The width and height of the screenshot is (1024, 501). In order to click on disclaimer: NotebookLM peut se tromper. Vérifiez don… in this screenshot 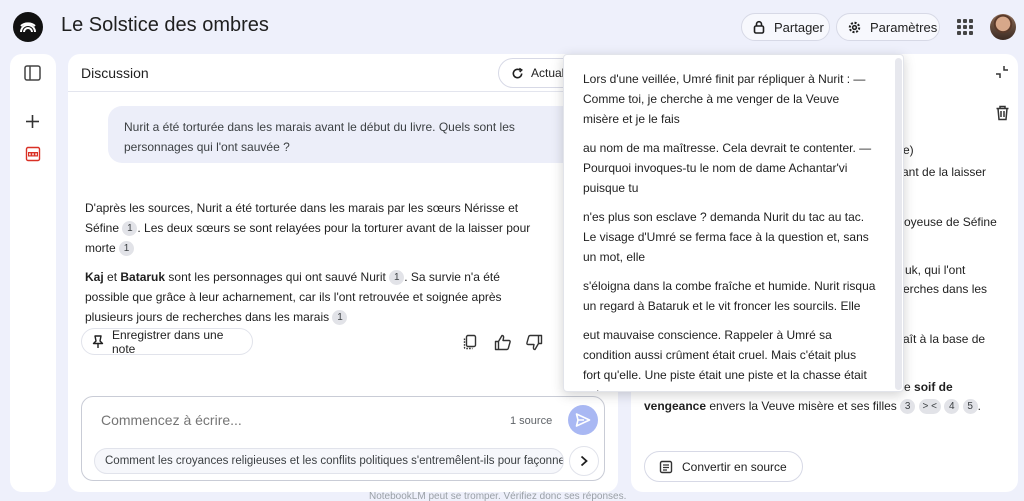, I will do `click(498, 496)`.